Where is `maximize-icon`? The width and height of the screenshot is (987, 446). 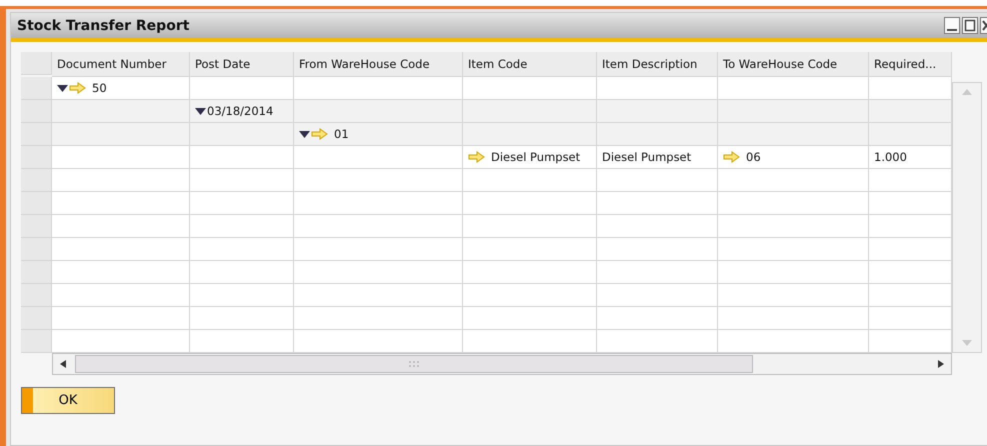
maximize-icon is located at coordinates (970, 25).